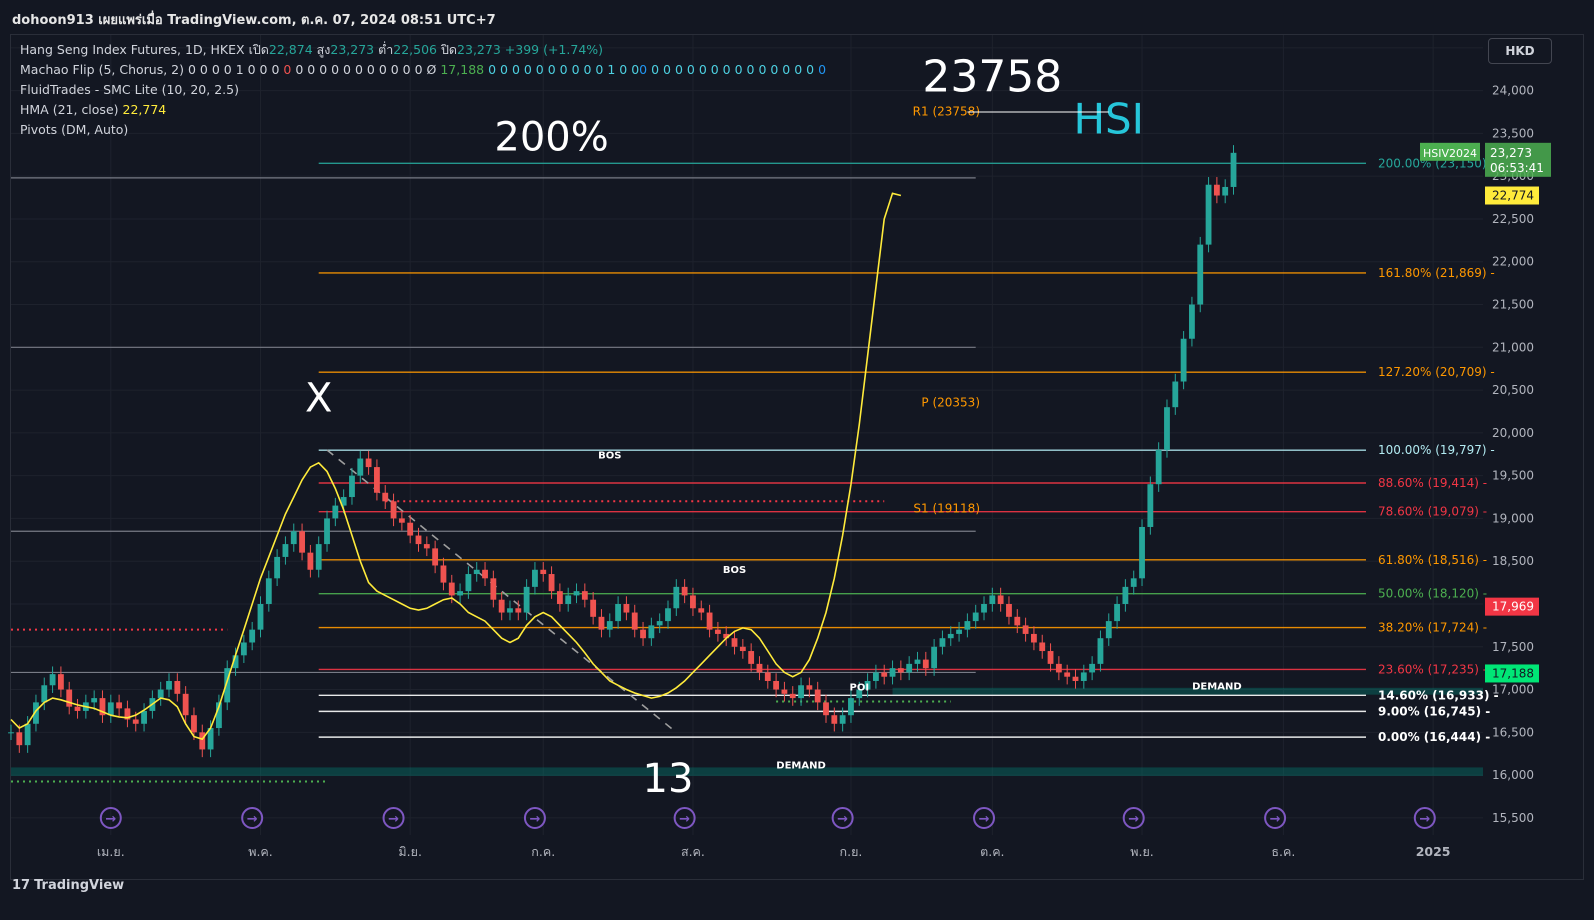  Describe the element at coordinates (129, 89) in the screenshot. I see `fluid-name: FluidTrades - SMC Lite (10, 20, 2.5)` at that location.